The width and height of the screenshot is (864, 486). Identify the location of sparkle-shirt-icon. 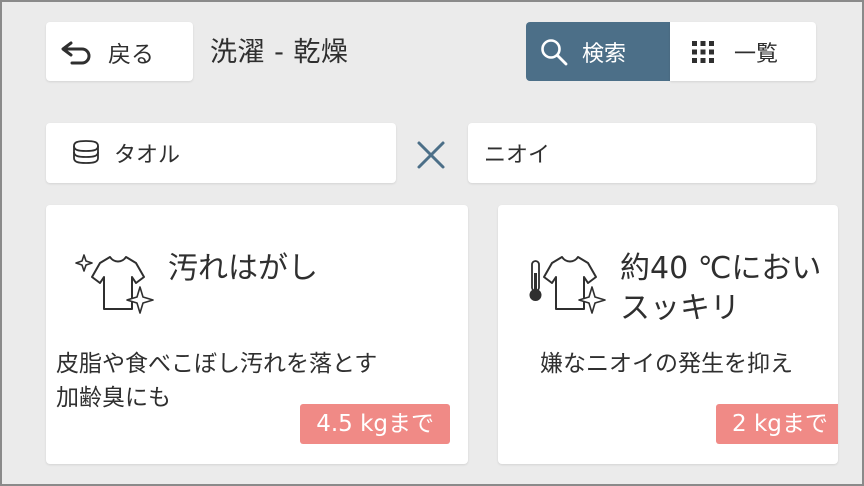
(114, 284).